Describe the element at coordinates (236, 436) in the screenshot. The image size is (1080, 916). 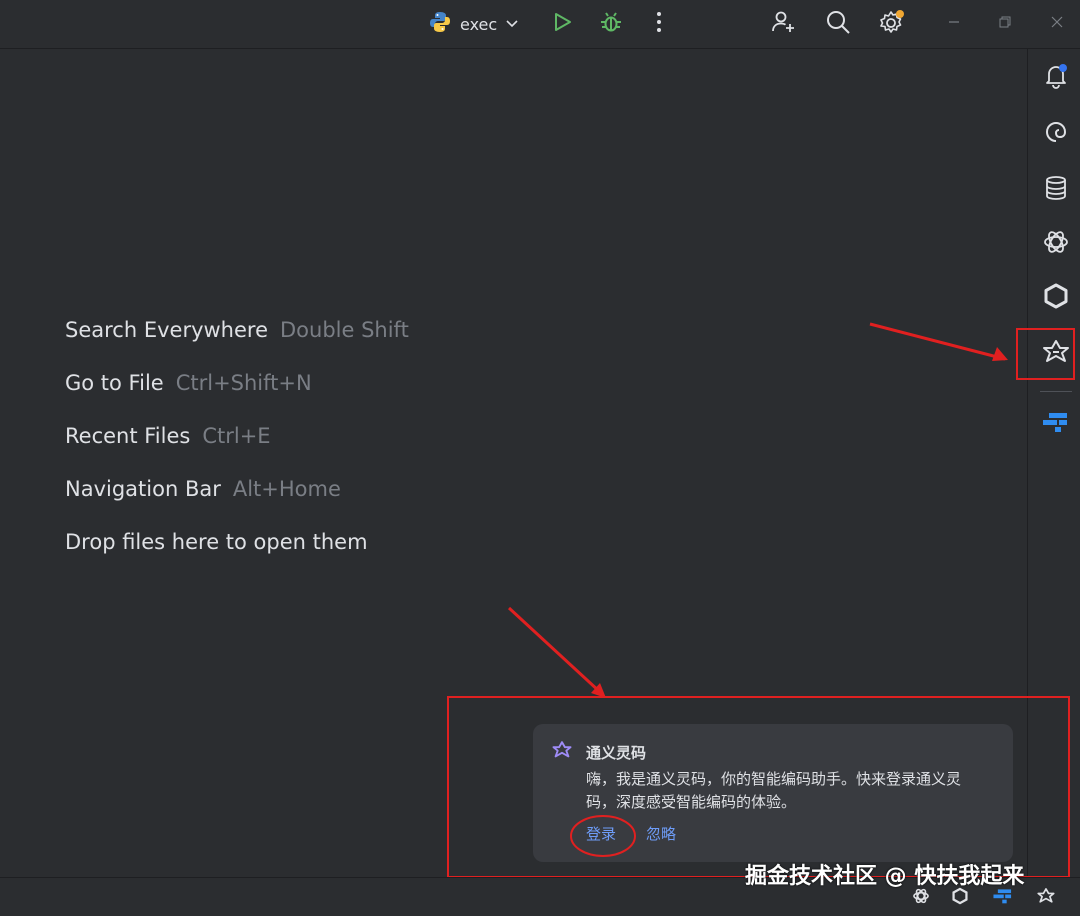
I see `hint-shortcut: Ctrl+E` at that location.